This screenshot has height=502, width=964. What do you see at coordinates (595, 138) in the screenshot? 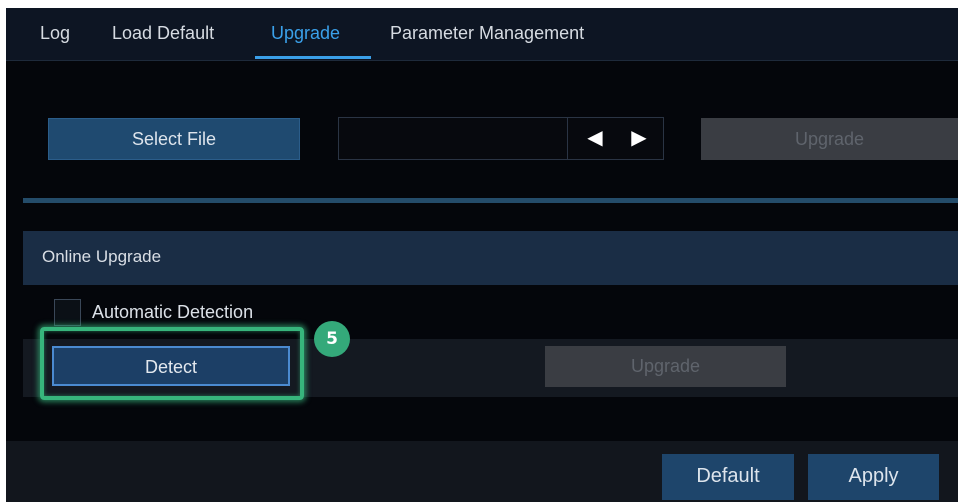
I see `triangle-left-icon: ◀` at bounding box center [595, 138].